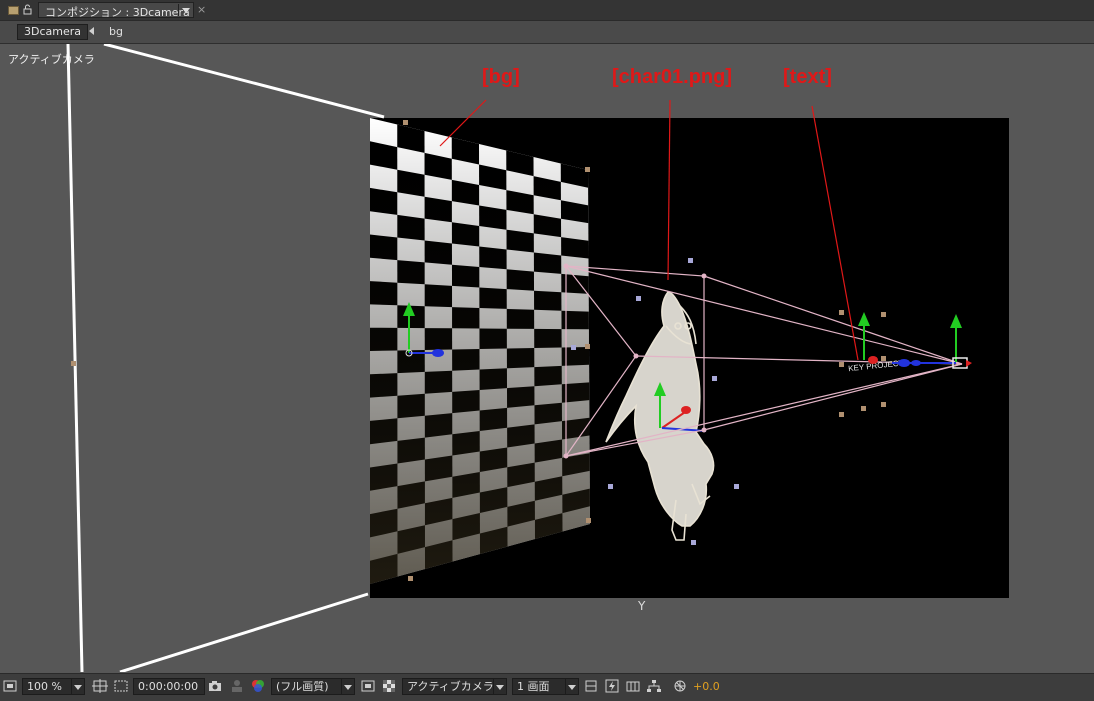 This screenshot has width=1094, height=701. What do you see at coordinates (169, 686) in the screenshot?
I see `timecode-display: 0:00:00:00` at bounding box center [169, 686].